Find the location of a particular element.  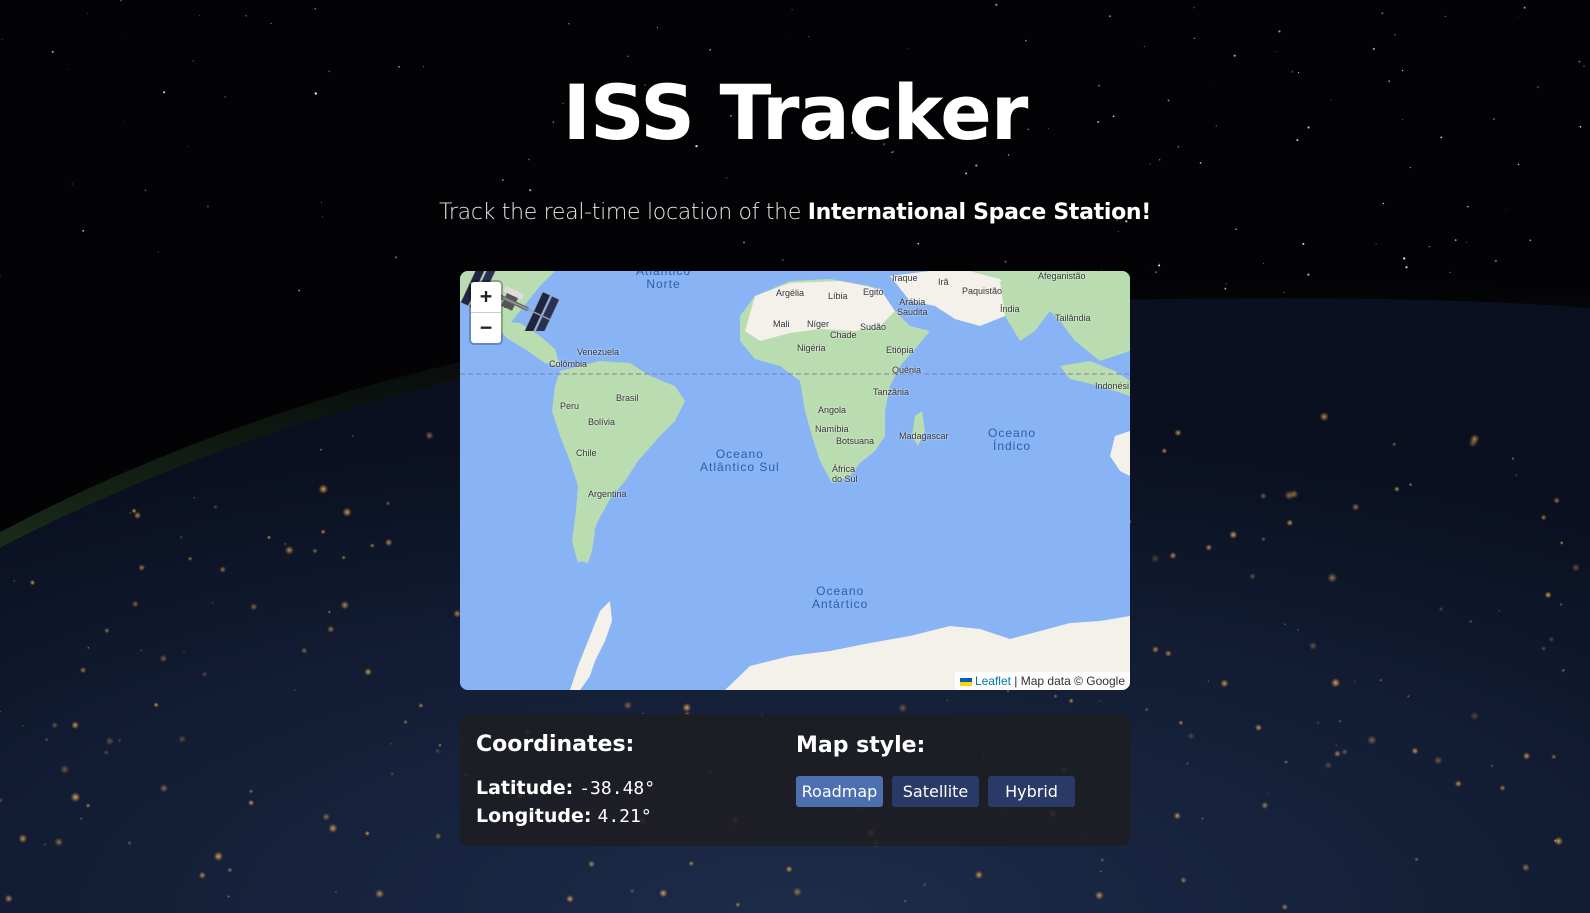

zoom-out-button: − is located at coordinates (486, 328).